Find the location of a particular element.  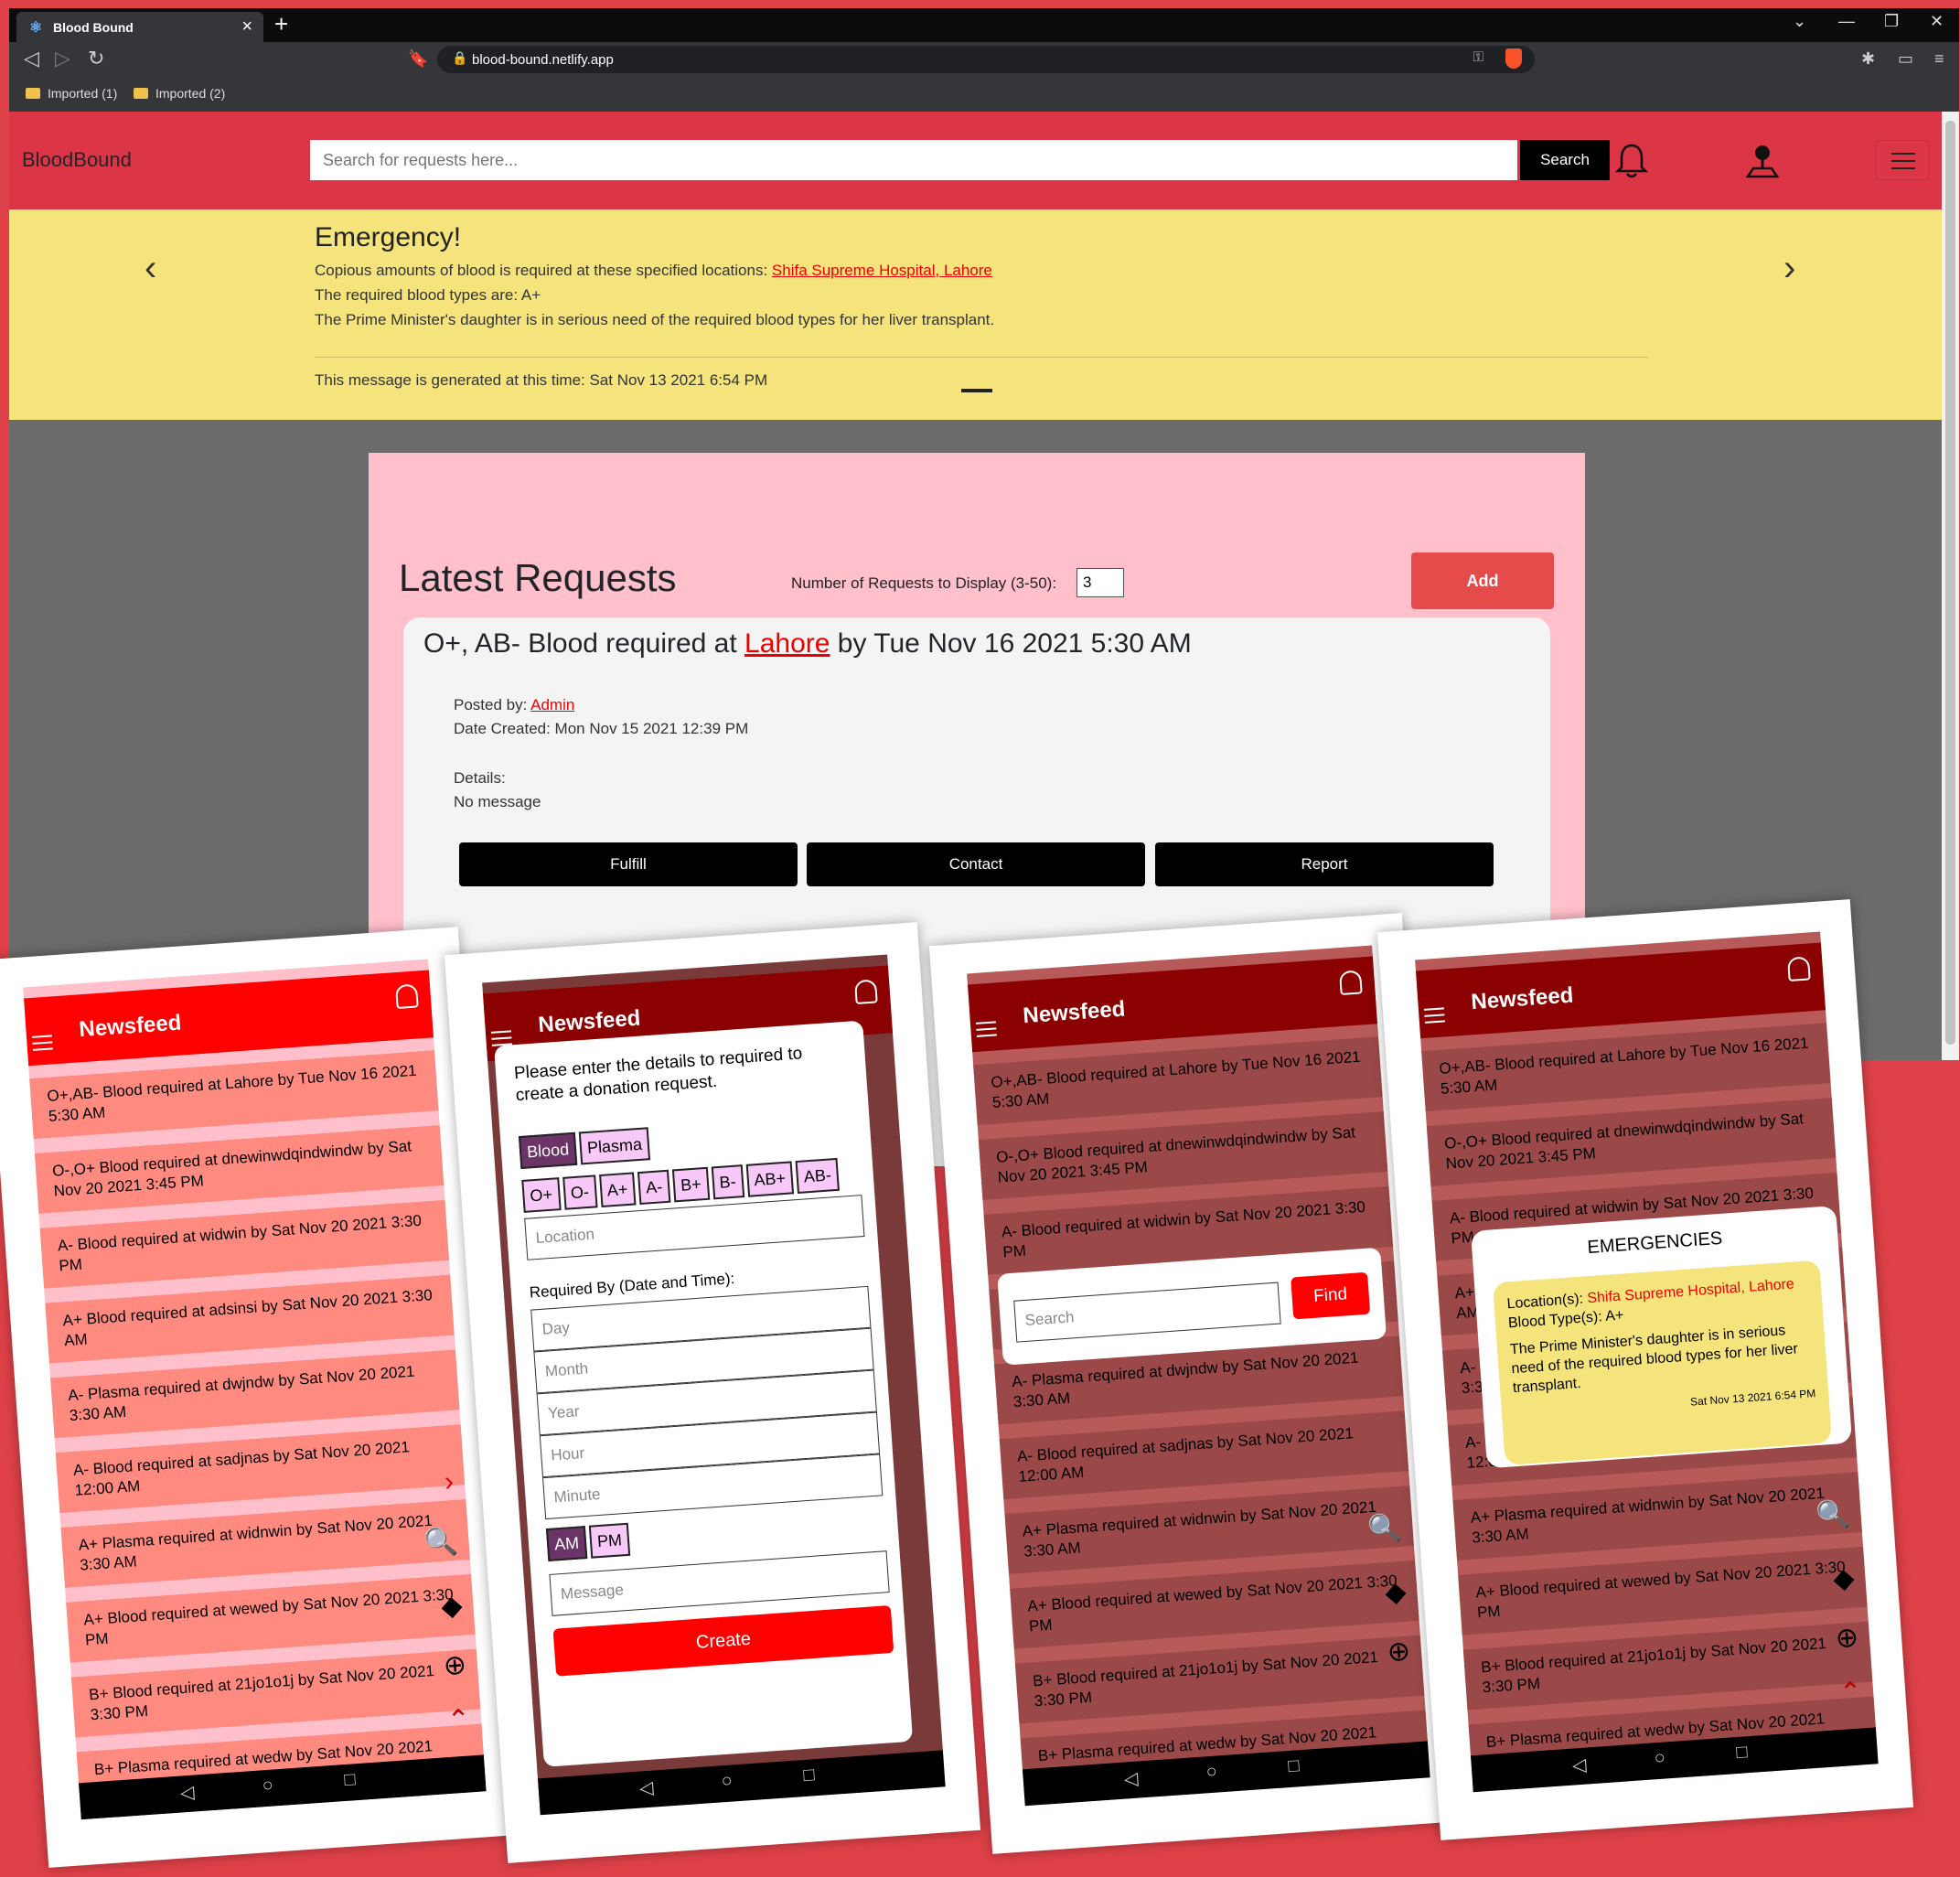

contact-button: Contact is located at coordinates (976, 864).